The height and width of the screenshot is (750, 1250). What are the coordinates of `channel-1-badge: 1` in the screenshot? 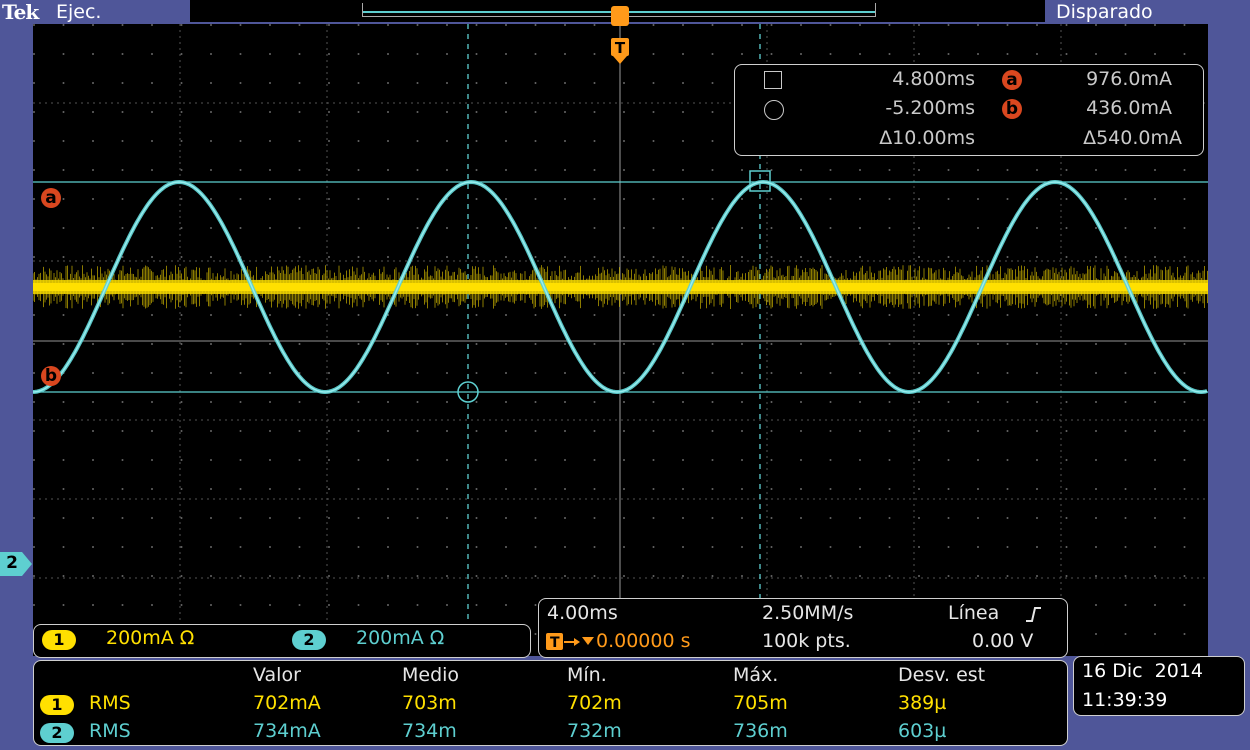 It's located at (59, 640).